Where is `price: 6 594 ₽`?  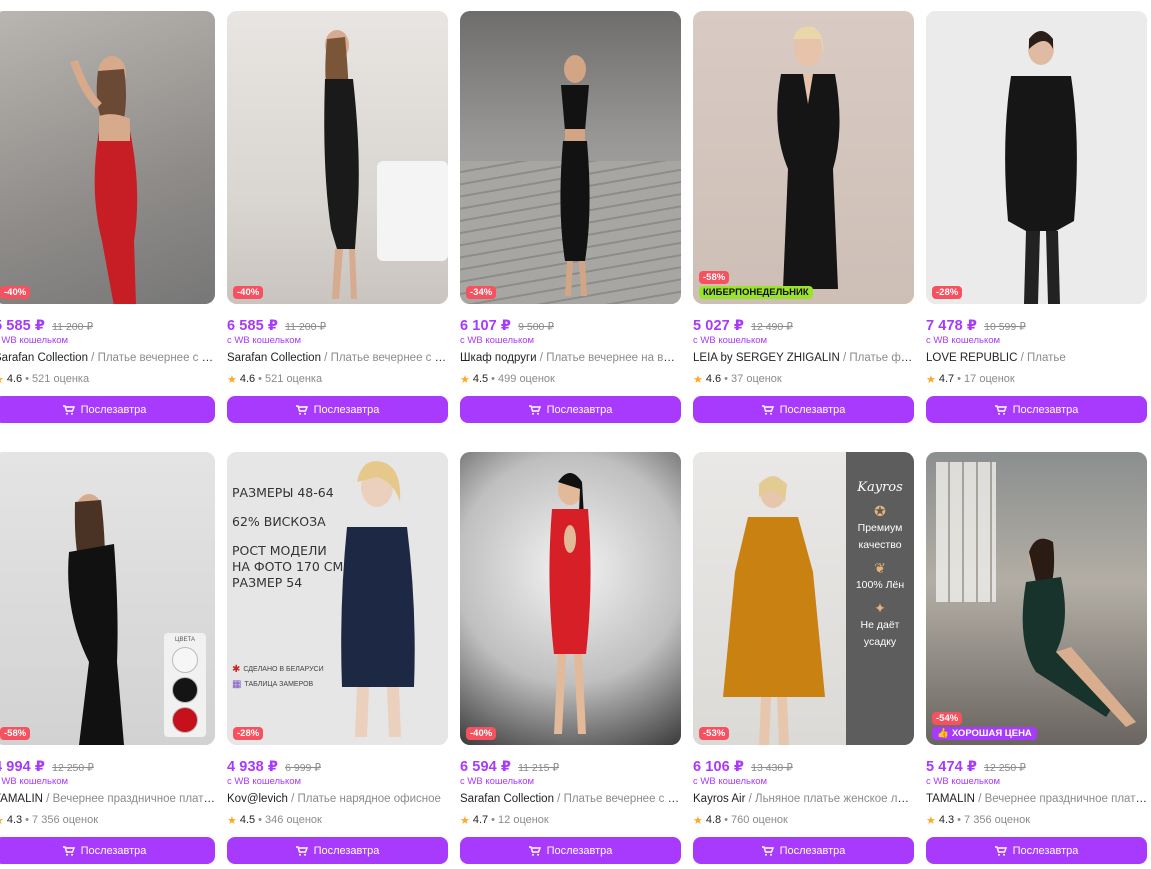 price: 6 594 ₽ is located at coordinates (486, 767).